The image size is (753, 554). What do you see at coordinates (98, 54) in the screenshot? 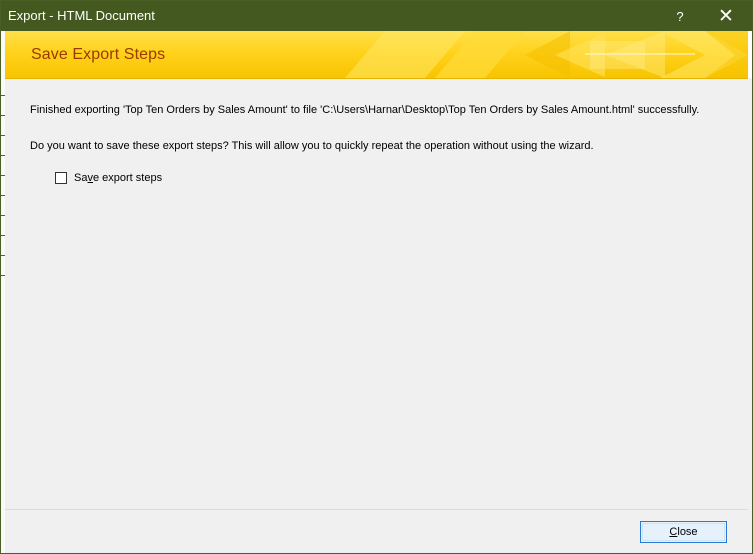
I see `banner-title: Save Export Steps` at bounding box center [98, 54].